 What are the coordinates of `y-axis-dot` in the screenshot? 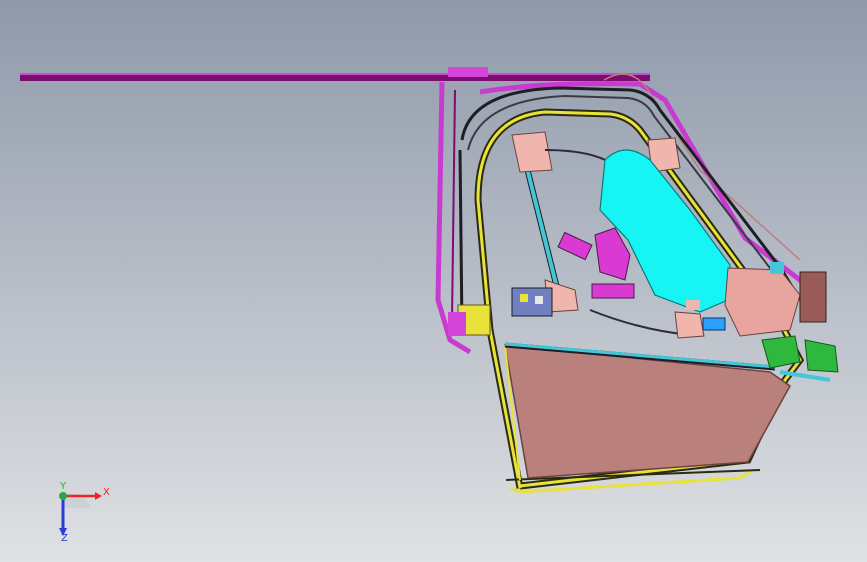 It's located at (63, 496).